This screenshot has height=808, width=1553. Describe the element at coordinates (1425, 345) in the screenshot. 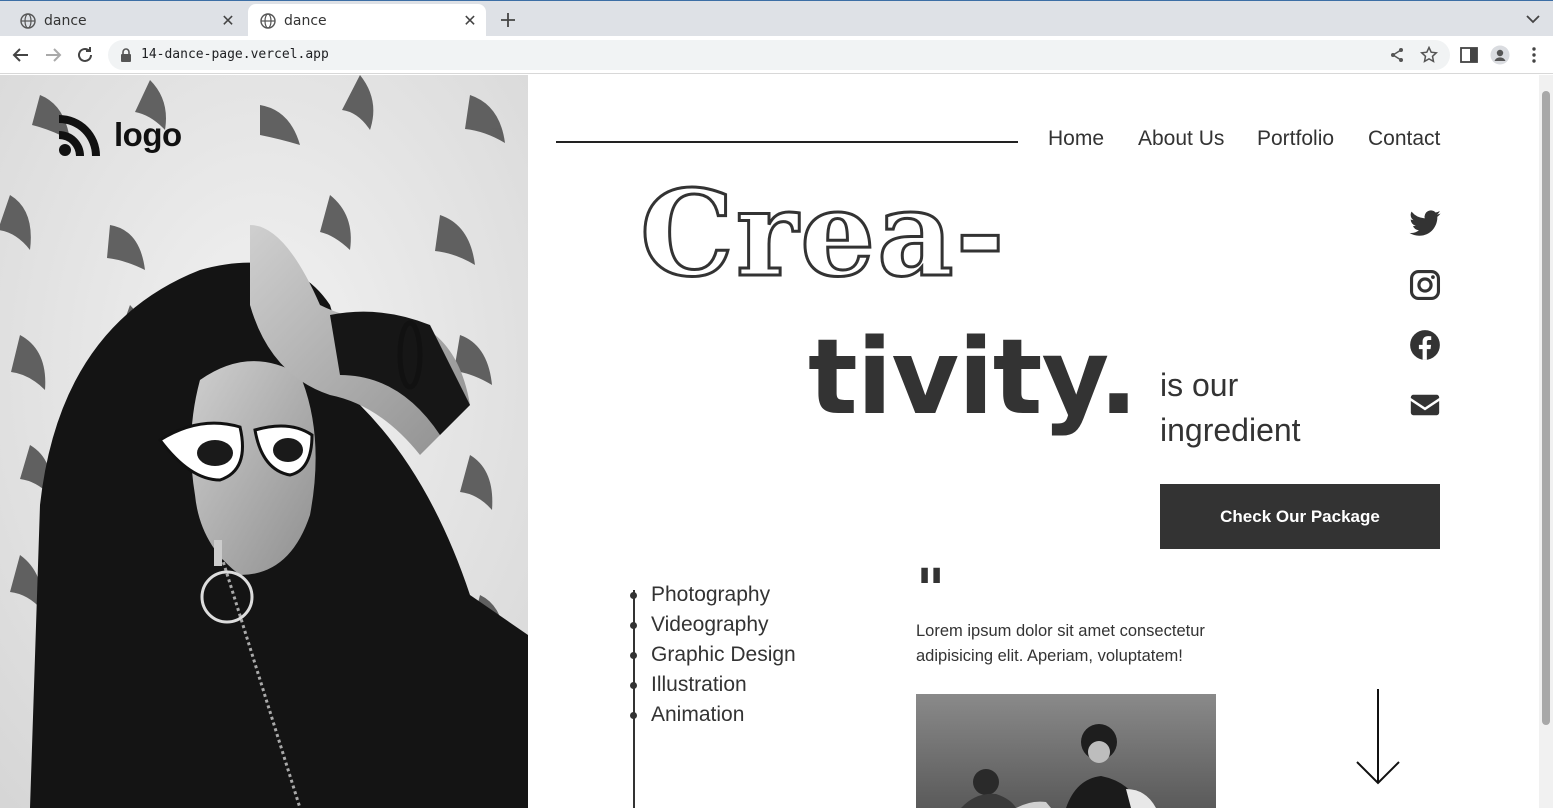

I see `facebook-icon` at that location.